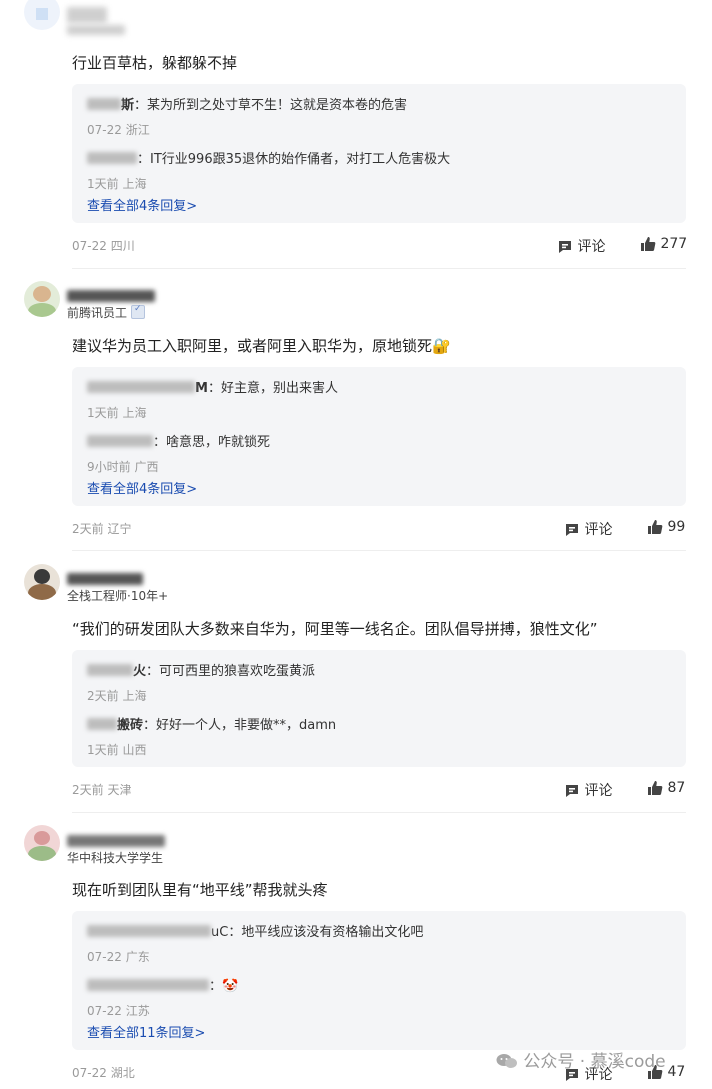 This screenshot has width=712, height=1089. I want to click on reply-item: uC：地平线应该没有资格输出文化吧, so click(255, 930).